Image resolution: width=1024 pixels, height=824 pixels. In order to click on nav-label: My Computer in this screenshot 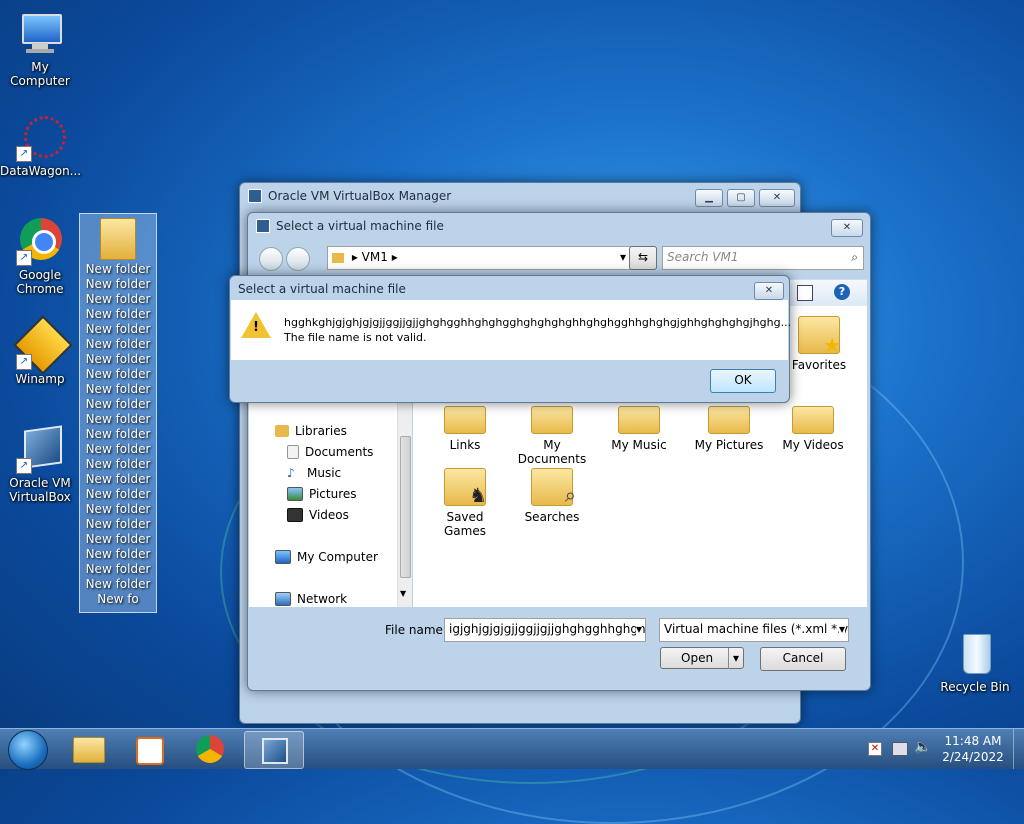, I will do `click(337, 557)`.